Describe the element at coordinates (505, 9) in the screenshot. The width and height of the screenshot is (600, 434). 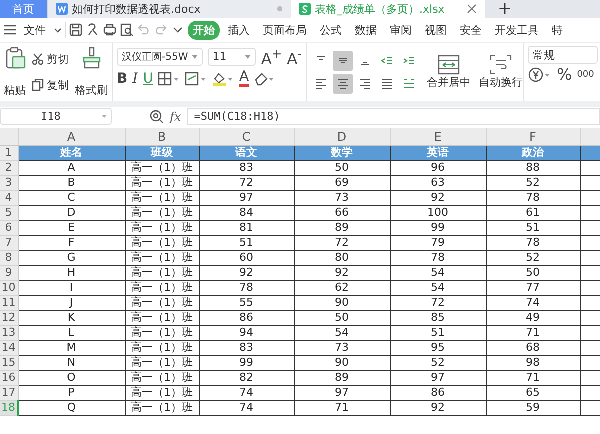
I see `new-tab-button: +` at that location.